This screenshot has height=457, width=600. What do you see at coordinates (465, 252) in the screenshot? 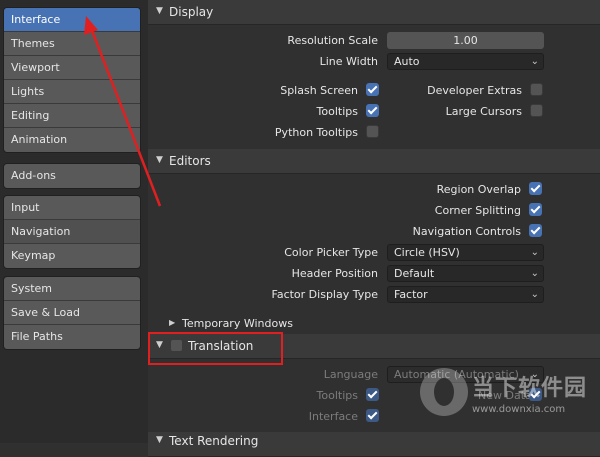
I see `color-picker-type-dropdown: Circle (HSV) ⌄` at bounding box center [465, 252].